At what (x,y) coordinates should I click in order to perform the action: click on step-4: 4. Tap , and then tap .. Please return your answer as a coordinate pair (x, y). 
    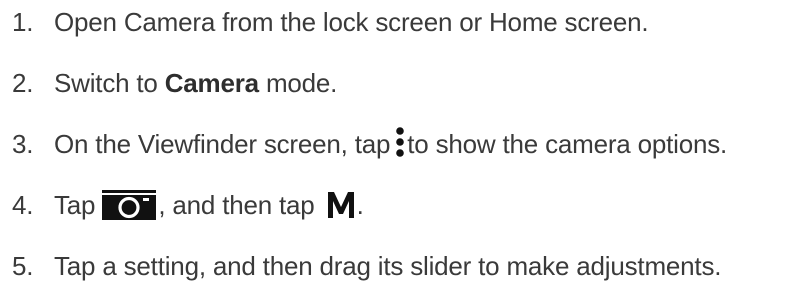
    Looking at the image, I should click on (188, 205).